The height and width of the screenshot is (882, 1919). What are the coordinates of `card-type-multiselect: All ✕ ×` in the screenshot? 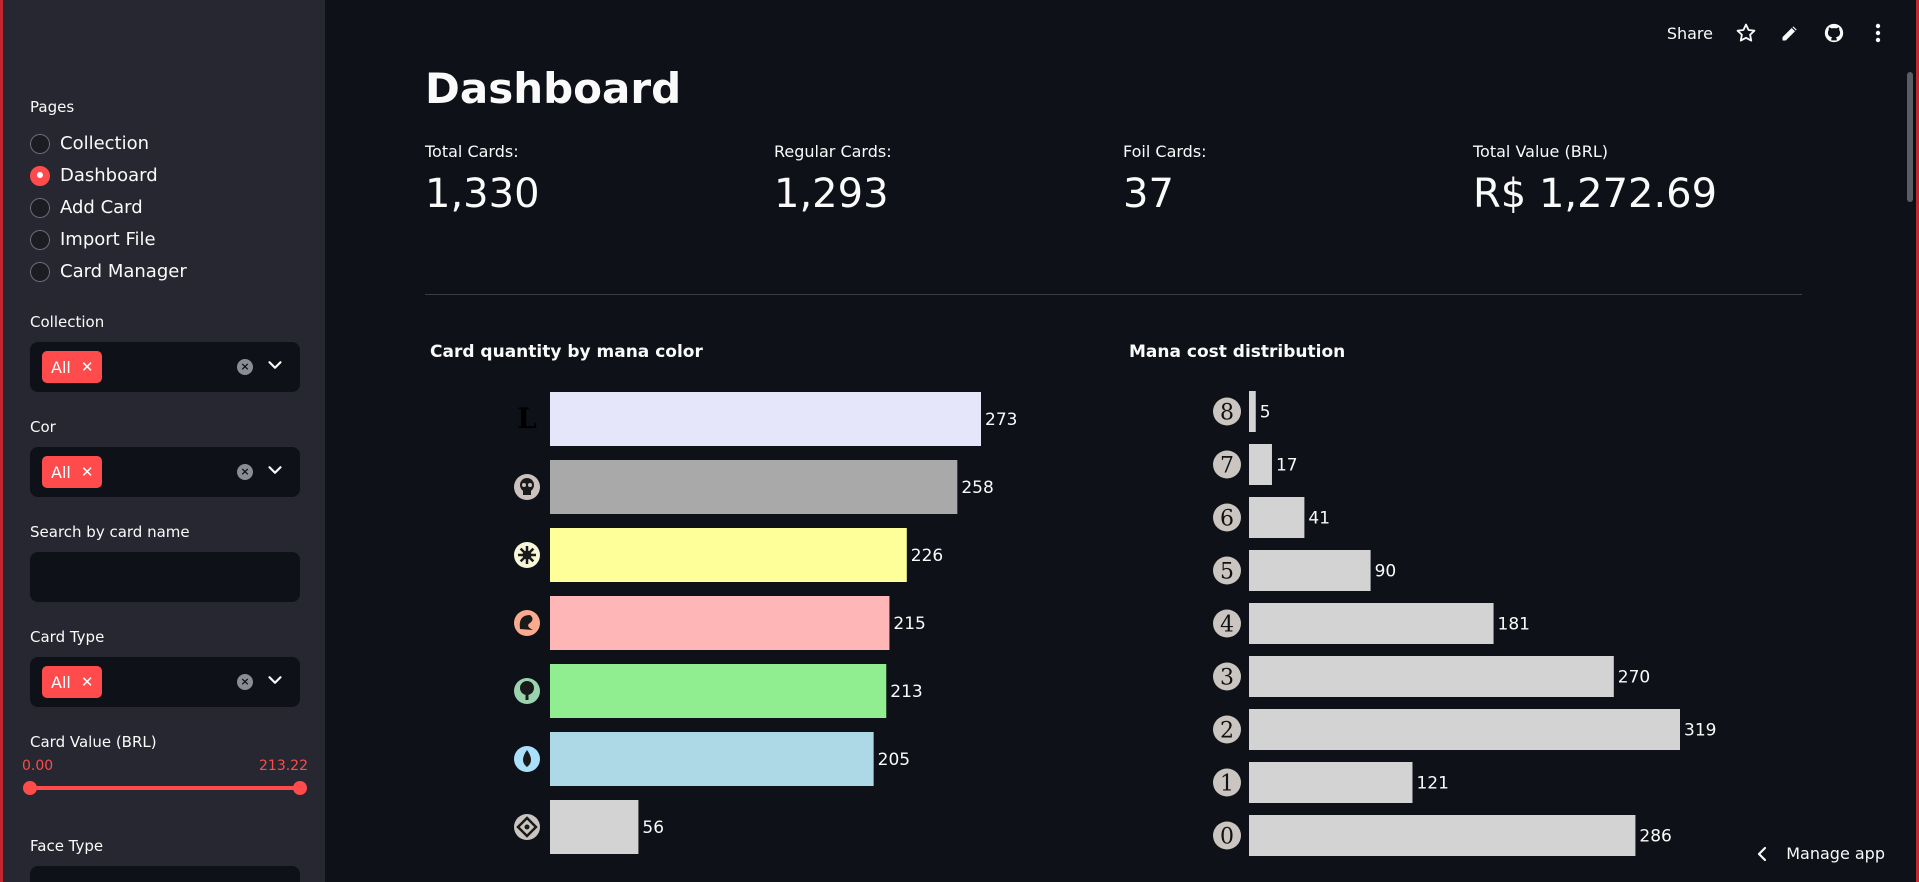 It's located at (165, 682).